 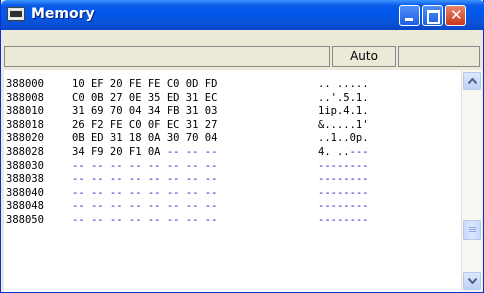 I want to click on memory-row-ascii: ..1..0p., so click(x=343, y=138).